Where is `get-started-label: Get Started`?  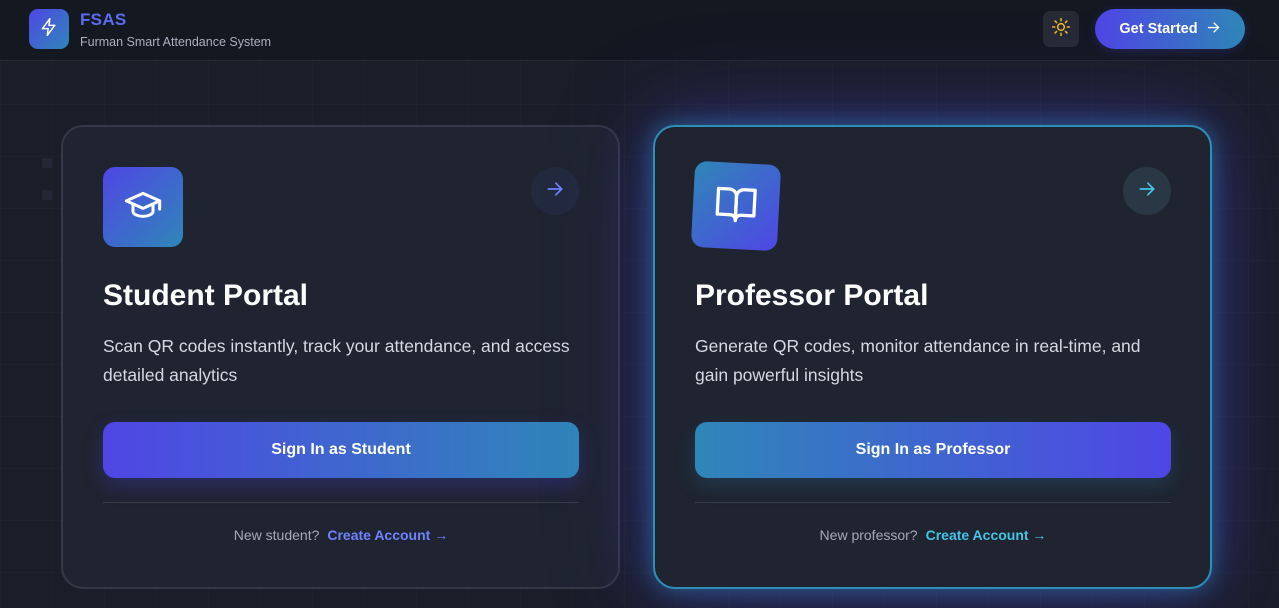
get-started-label: Get Started is located at coordinates (1158, 29).